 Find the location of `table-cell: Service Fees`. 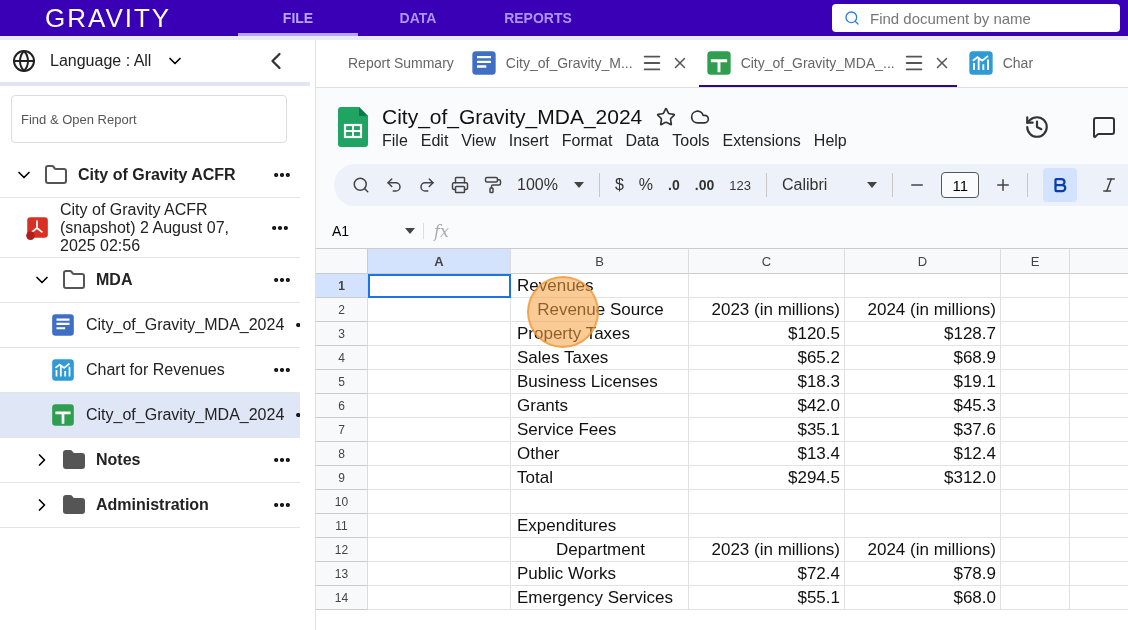

table-cell: Service Fees is located at coordinates (600, 430).